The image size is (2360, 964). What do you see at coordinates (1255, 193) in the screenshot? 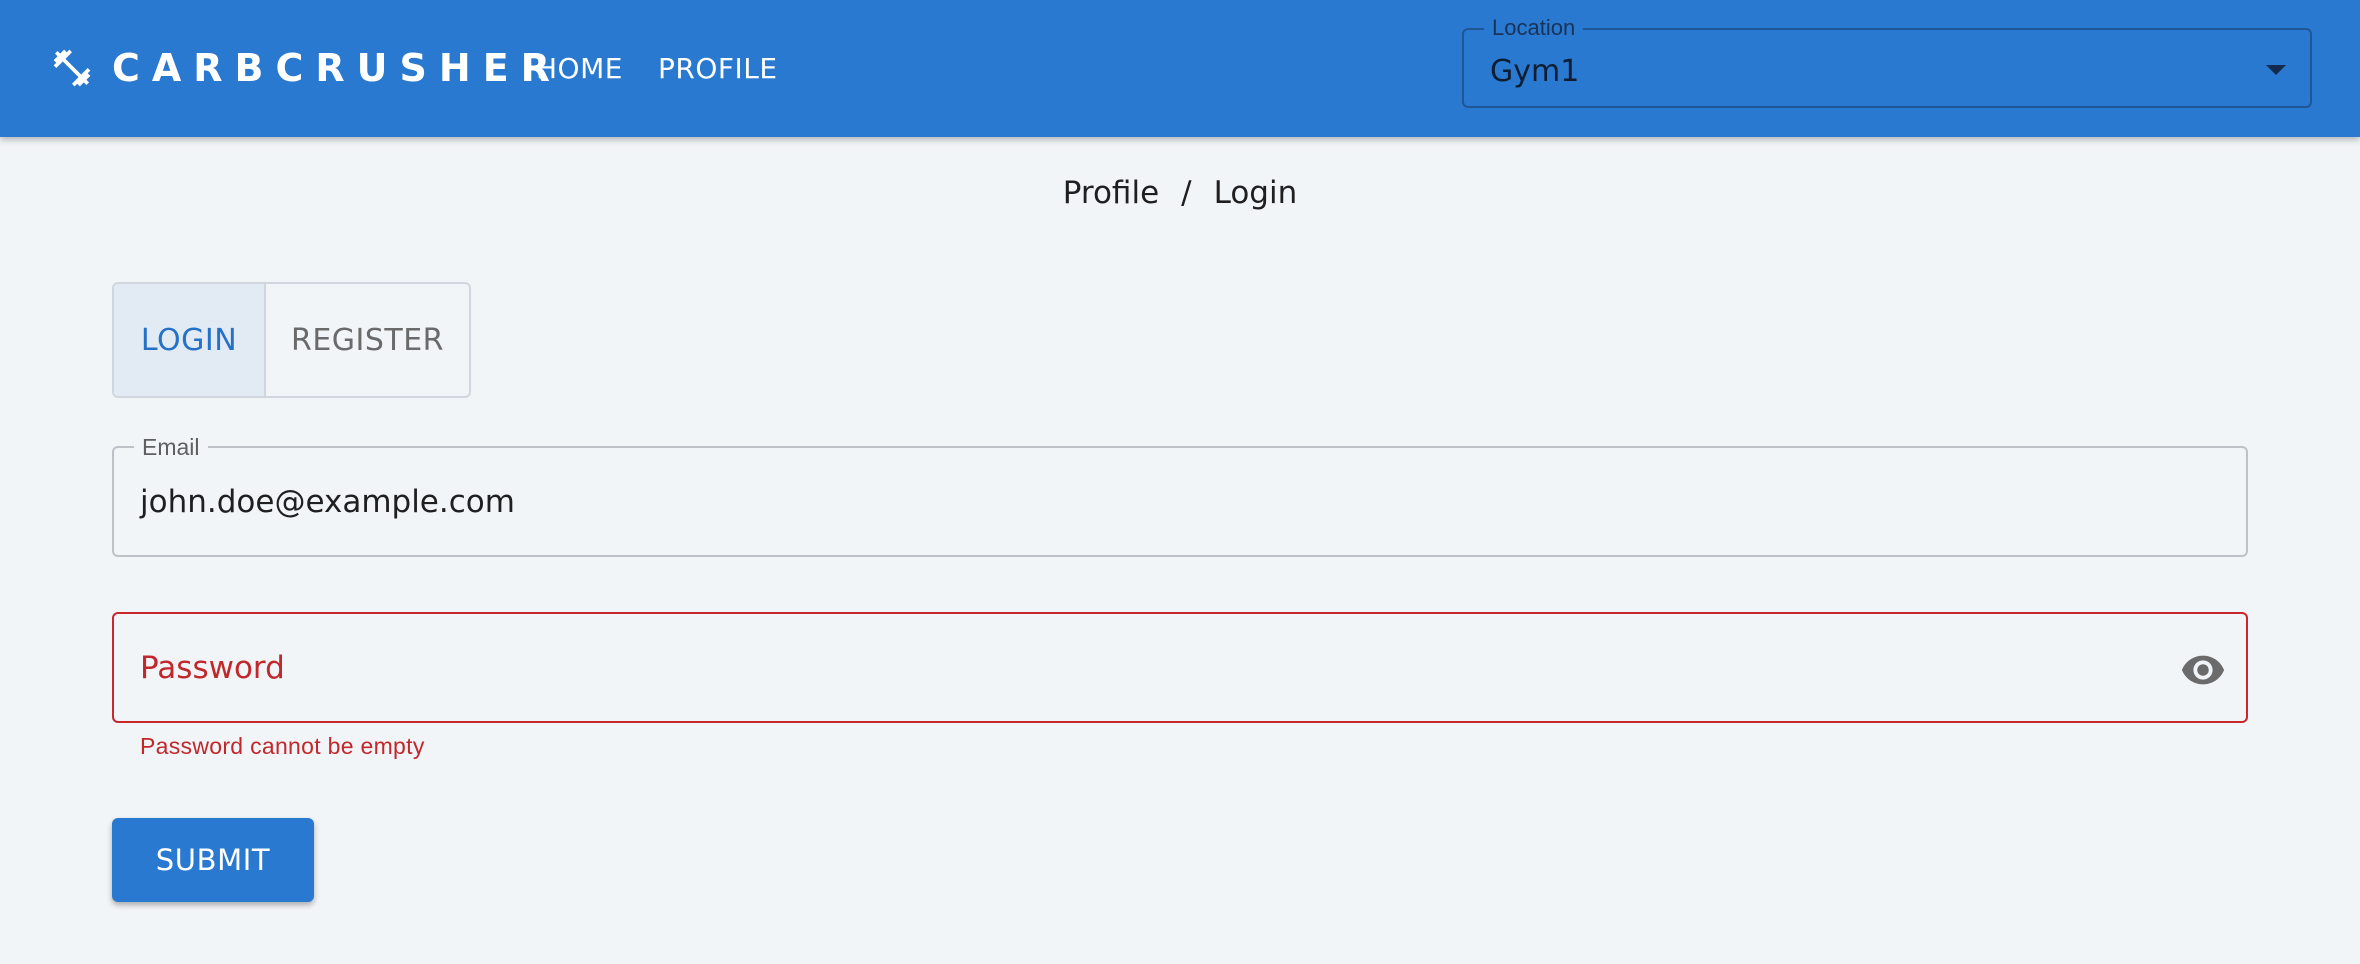
I see `breadcrumb-item-login: Login` at bounding box center [1255, 193].